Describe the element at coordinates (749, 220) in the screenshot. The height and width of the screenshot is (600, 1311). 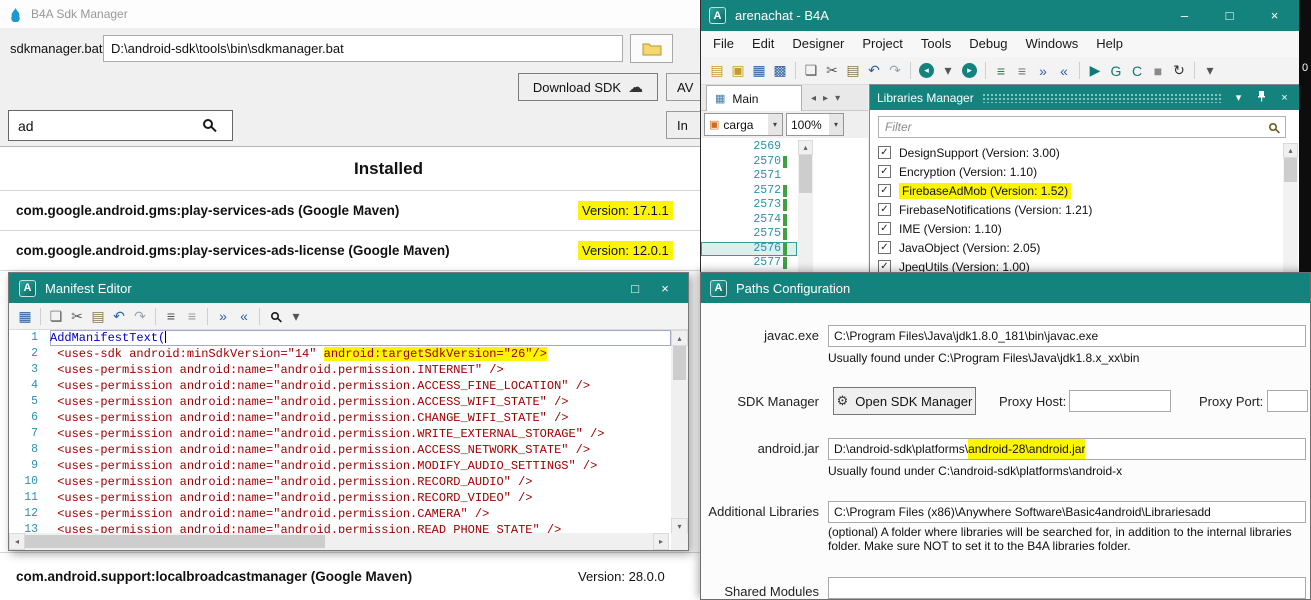
I see `editor-line-2574: 2574` at that location.